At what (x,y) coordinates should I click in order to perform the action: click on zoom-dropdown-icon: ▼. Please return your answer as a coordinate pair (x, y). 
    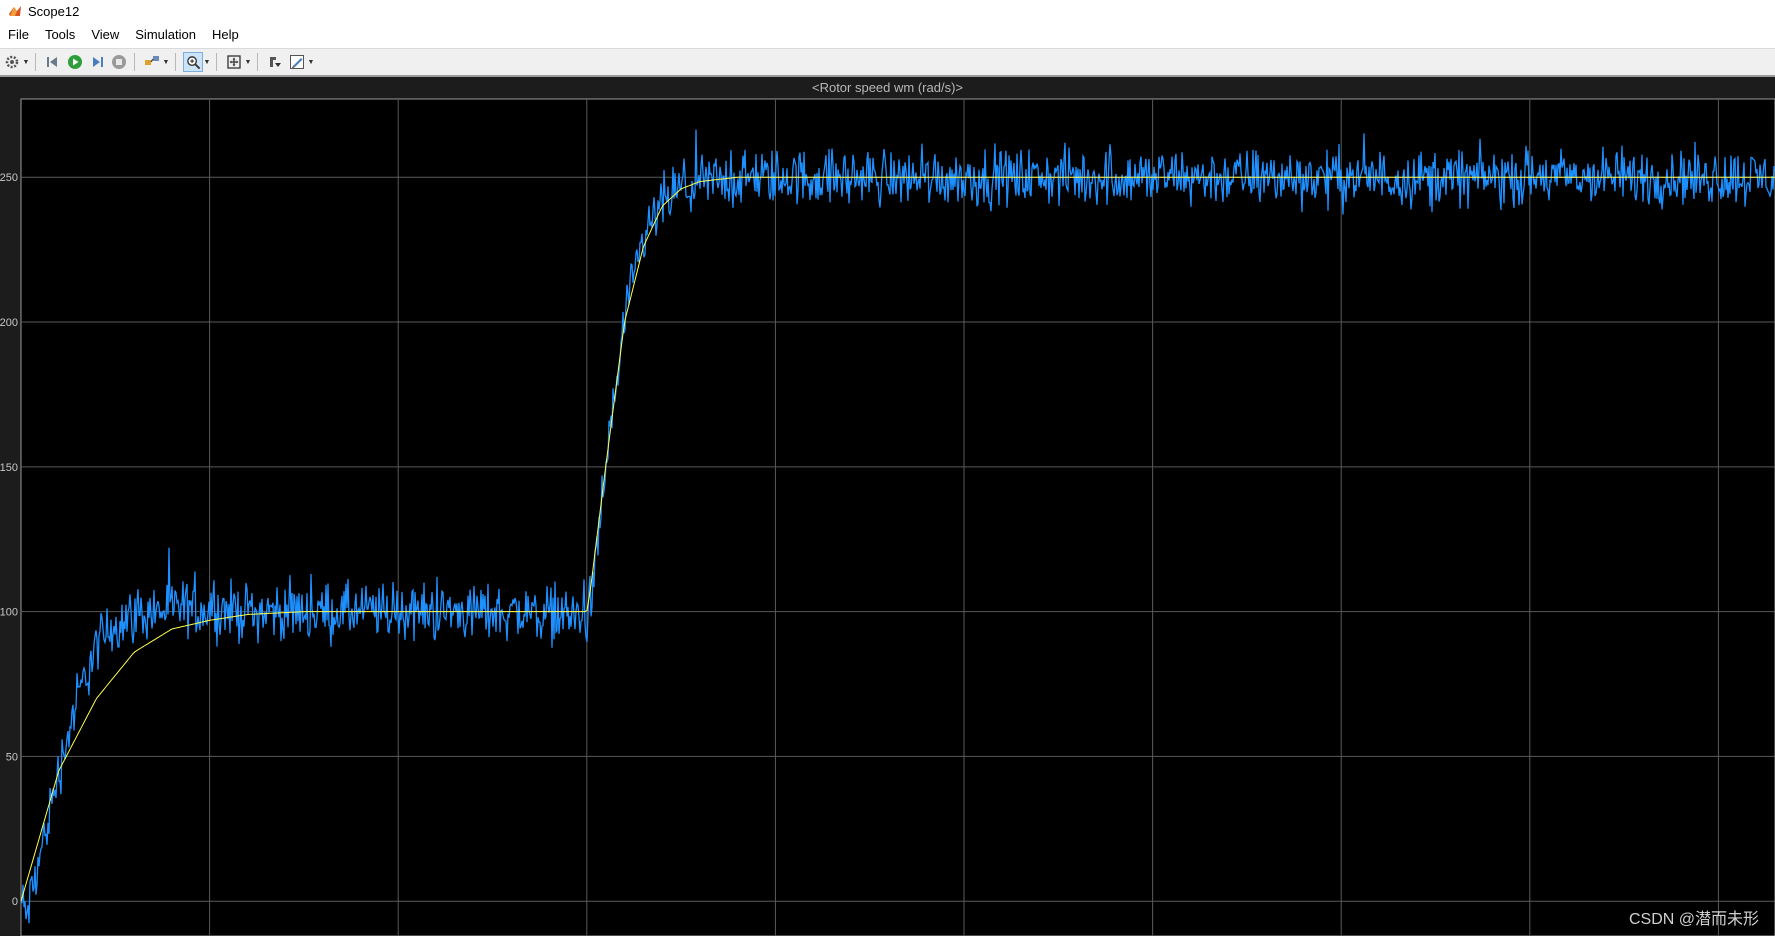
    Looking at the image, I should click on (207, 62).